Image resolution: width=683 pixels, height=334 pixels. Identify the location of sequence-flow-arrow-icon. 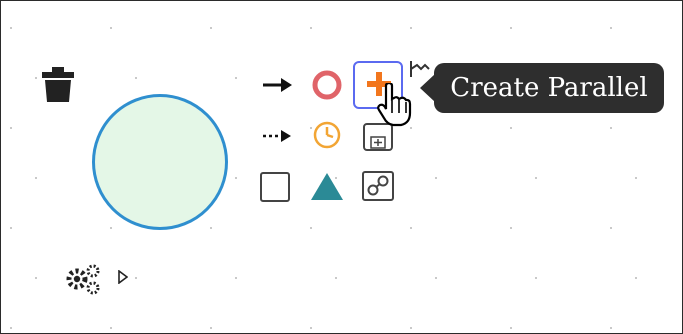
(278, 87).